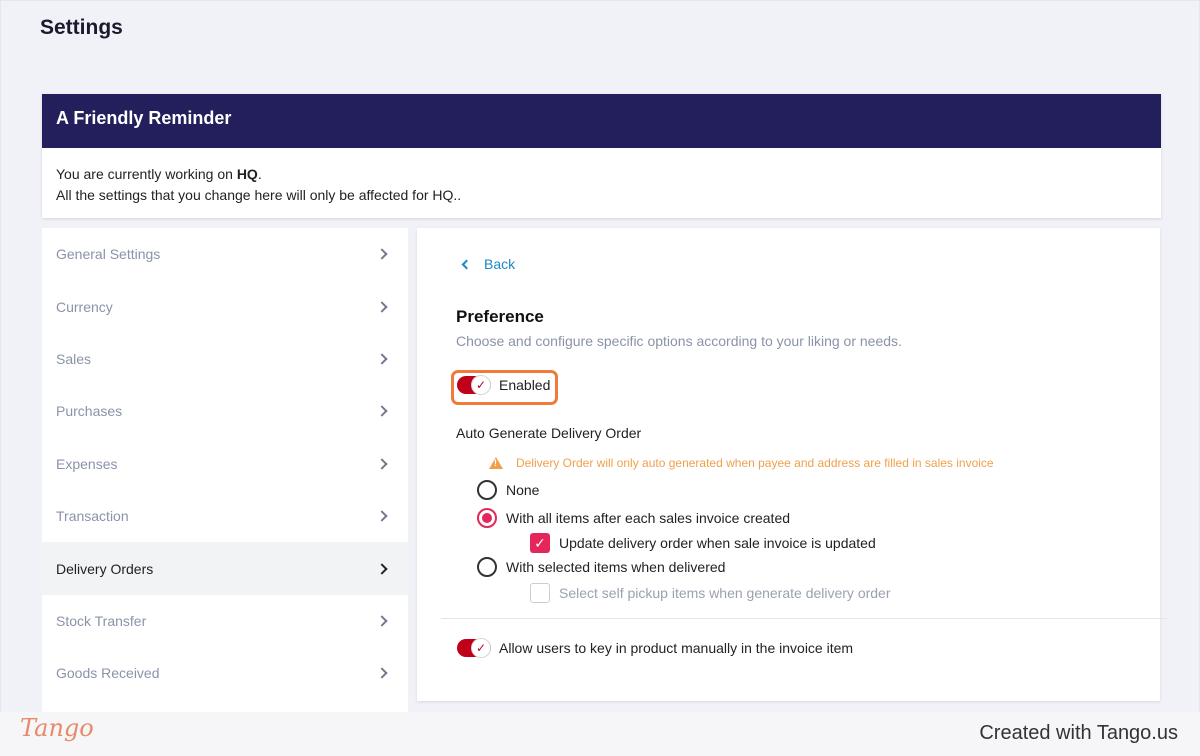  I want to click on sidebar-item-delivery-orders: Delivery Orders, so click(225, 568).